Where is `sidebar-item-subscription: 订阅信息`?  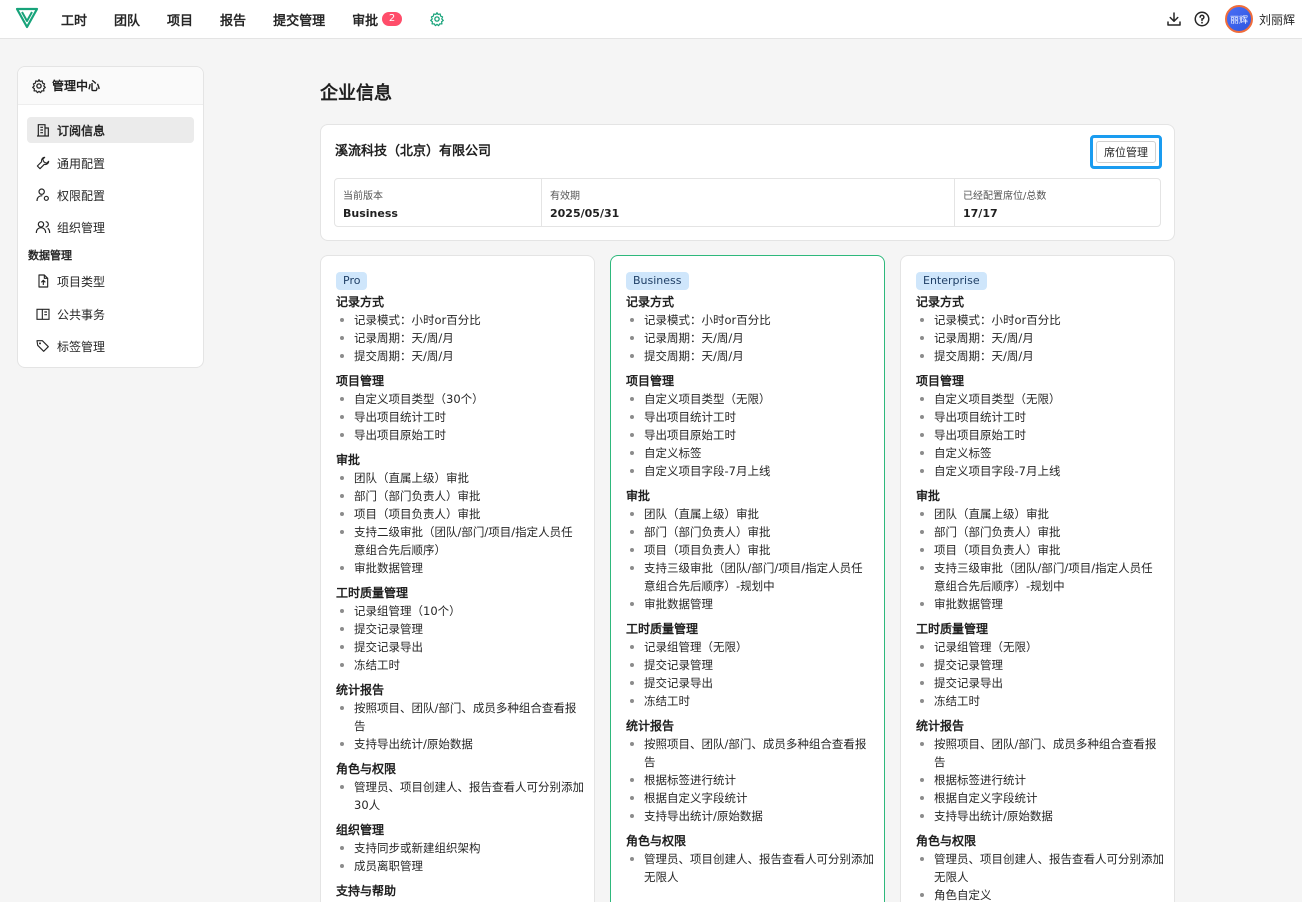
sidebar-item-subscription: 订阅信息 is located at coordinates (110, 130).